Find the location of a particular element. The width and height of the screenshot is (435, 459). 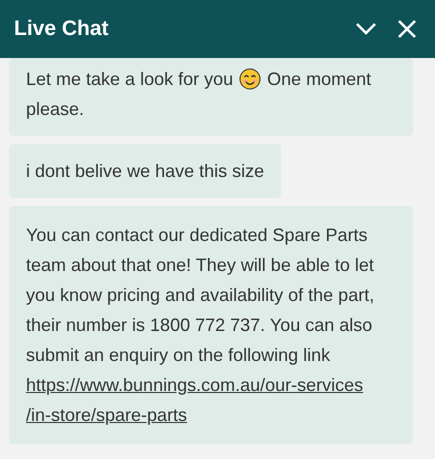

message-text: i dont belive we have this size is located at coordinates (145, 171).